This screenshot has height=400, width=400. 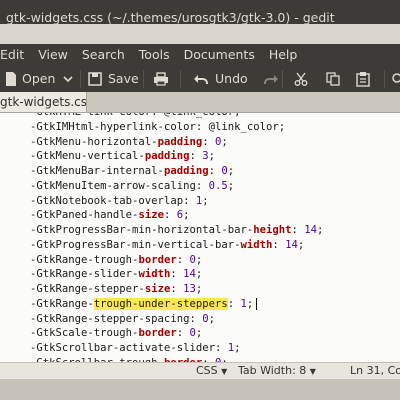 I want to click on property-prefix: -GtkRange-slider-, so click(x=84, y=274).